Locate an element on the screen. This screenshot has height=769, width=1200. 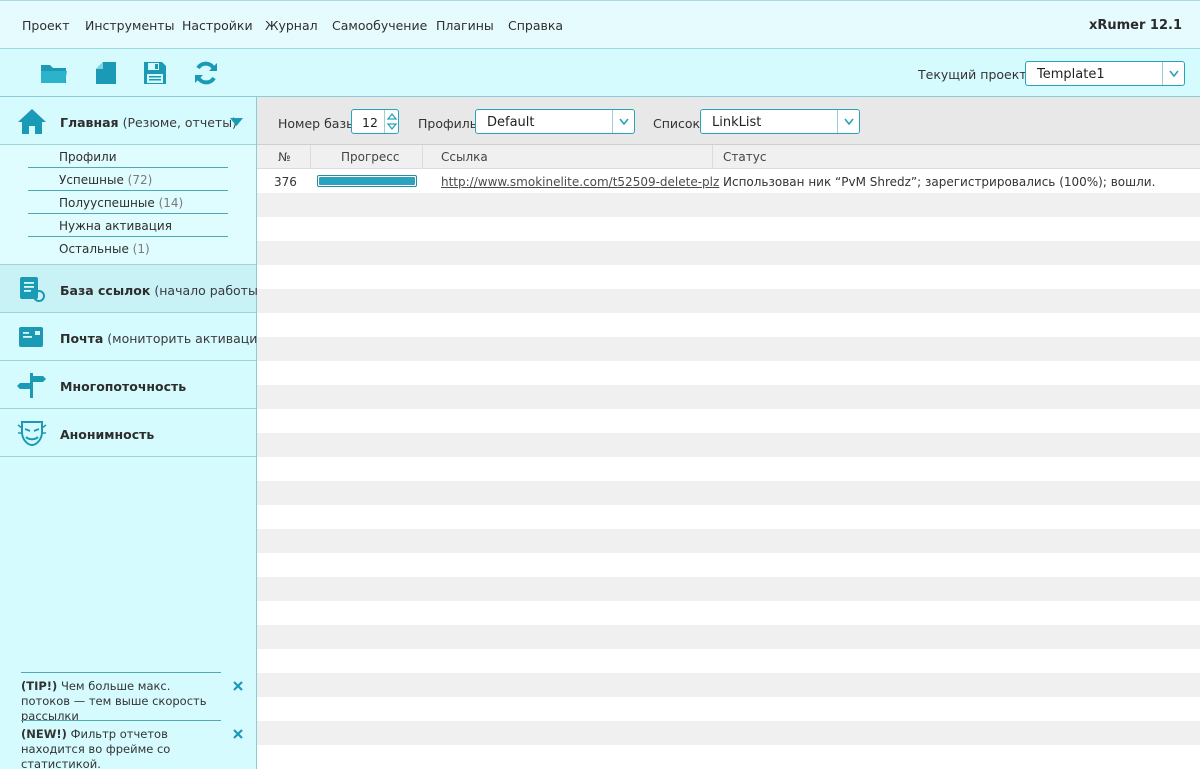
profile-select-value: Default is located at coordinates (511, 122).